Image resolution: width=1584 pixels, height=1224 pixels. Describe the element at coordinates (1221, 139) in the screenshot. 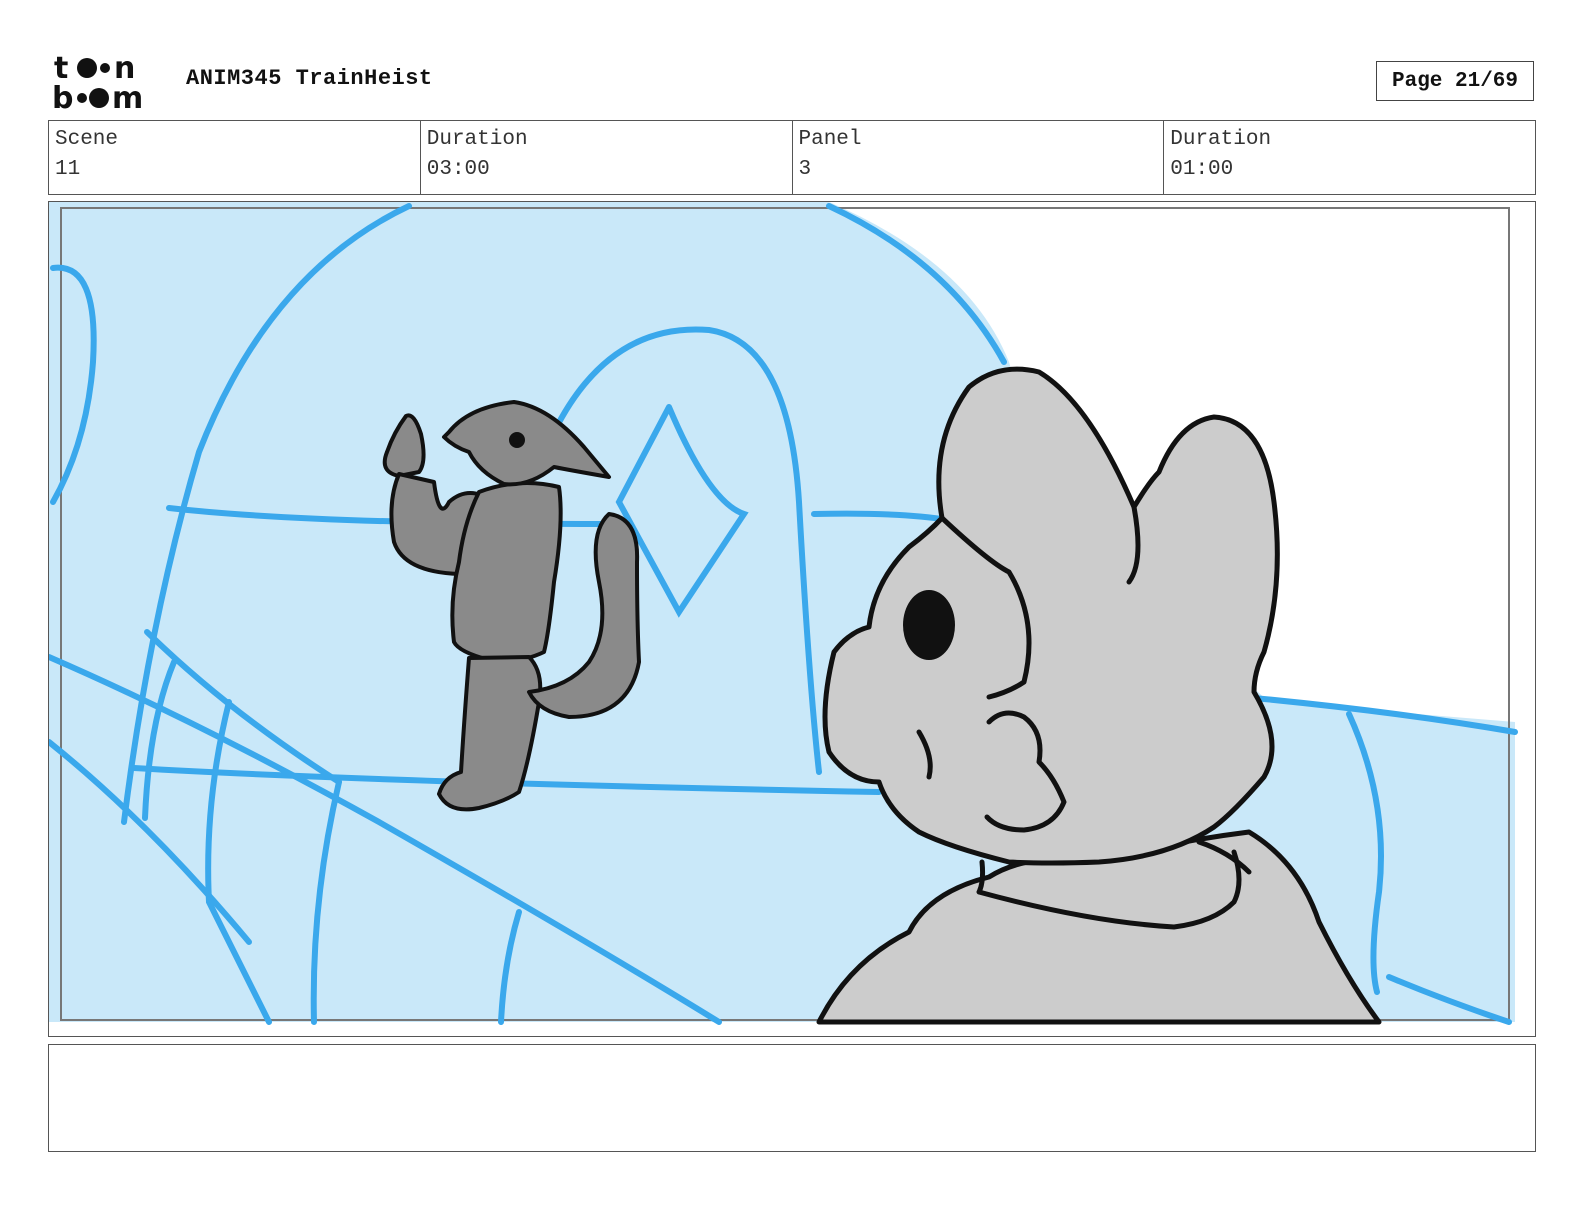

I see `panel-duration-label: Duration` at that location.